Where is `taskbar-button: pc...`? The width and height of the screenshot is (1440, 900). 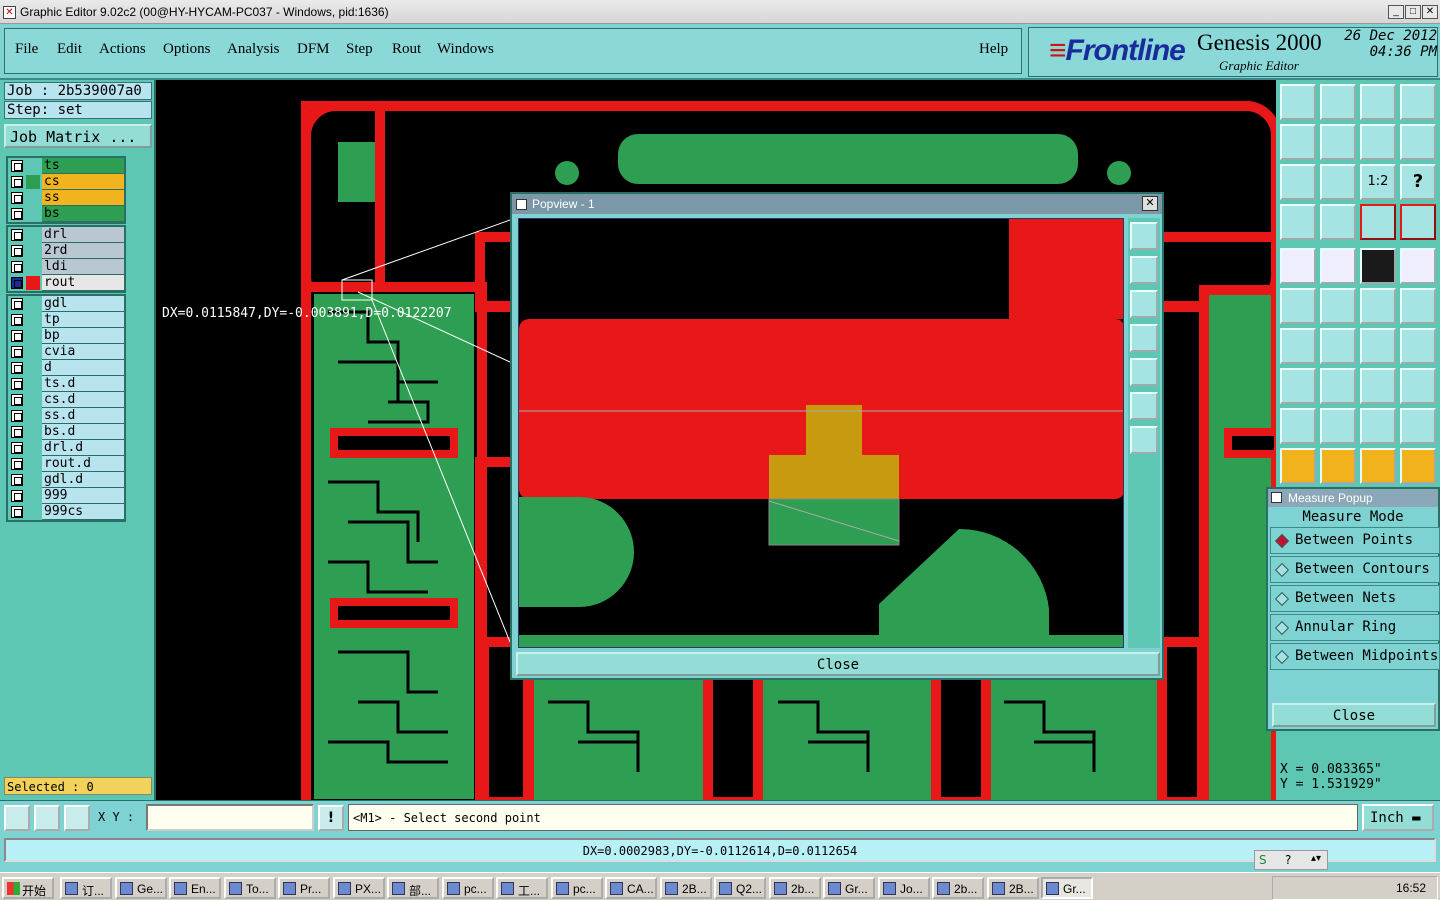 taskbar-button: pc... is located at coordinates (577, 888).